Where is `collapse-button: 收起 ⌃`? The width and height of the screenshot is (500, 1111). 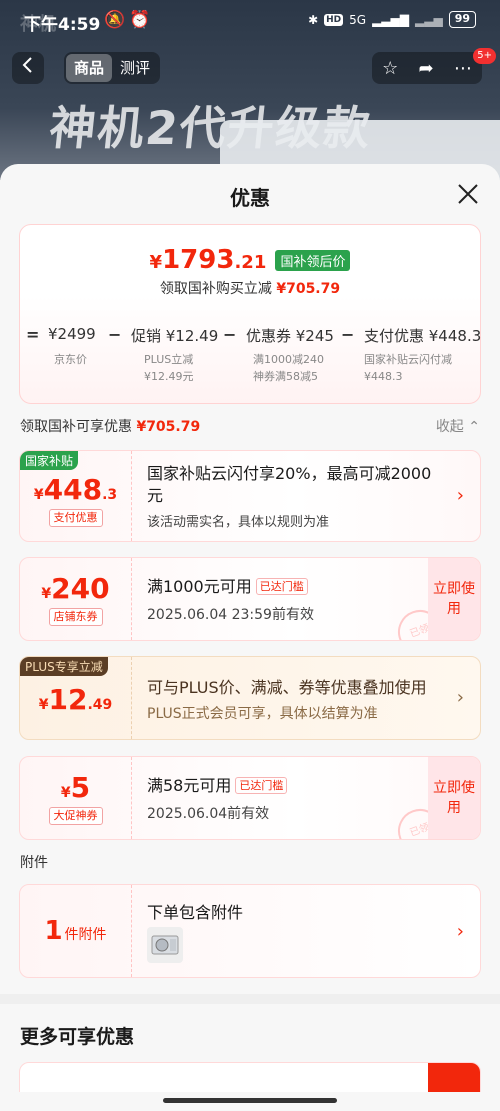 collapse-button: 收起 ⌃ is located at coordinates (458, 426).